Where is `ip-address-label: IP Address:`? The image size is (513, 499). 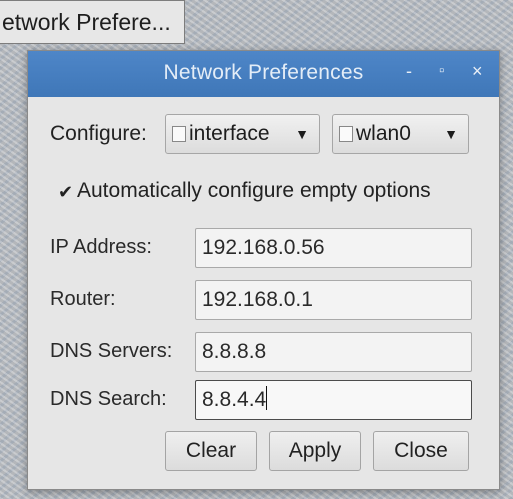 ip-address-label: IP Address: is located at coordinates (101, 247).